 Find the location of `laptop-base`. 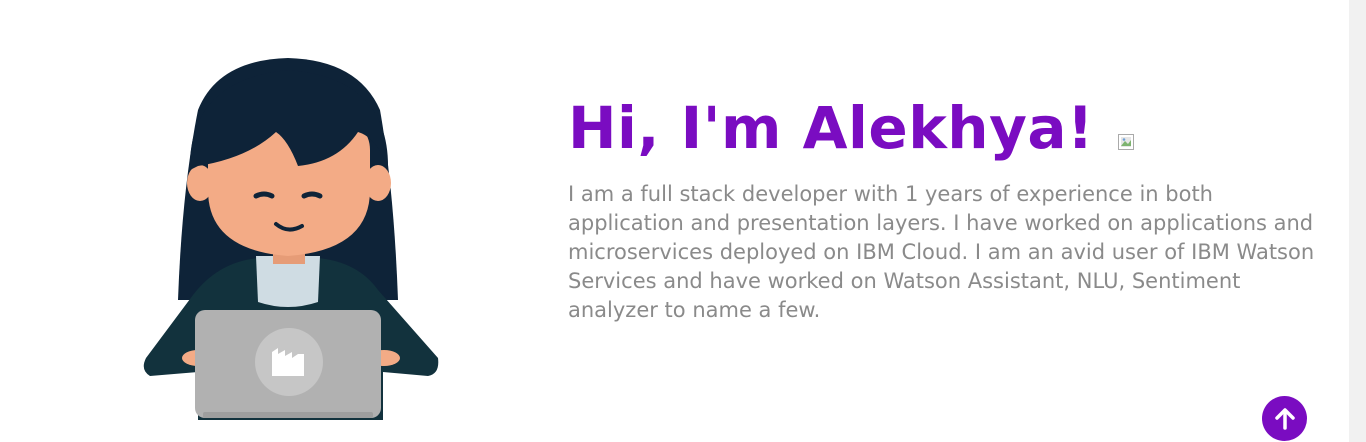

laptop-base is located at coordinates (288, 415).